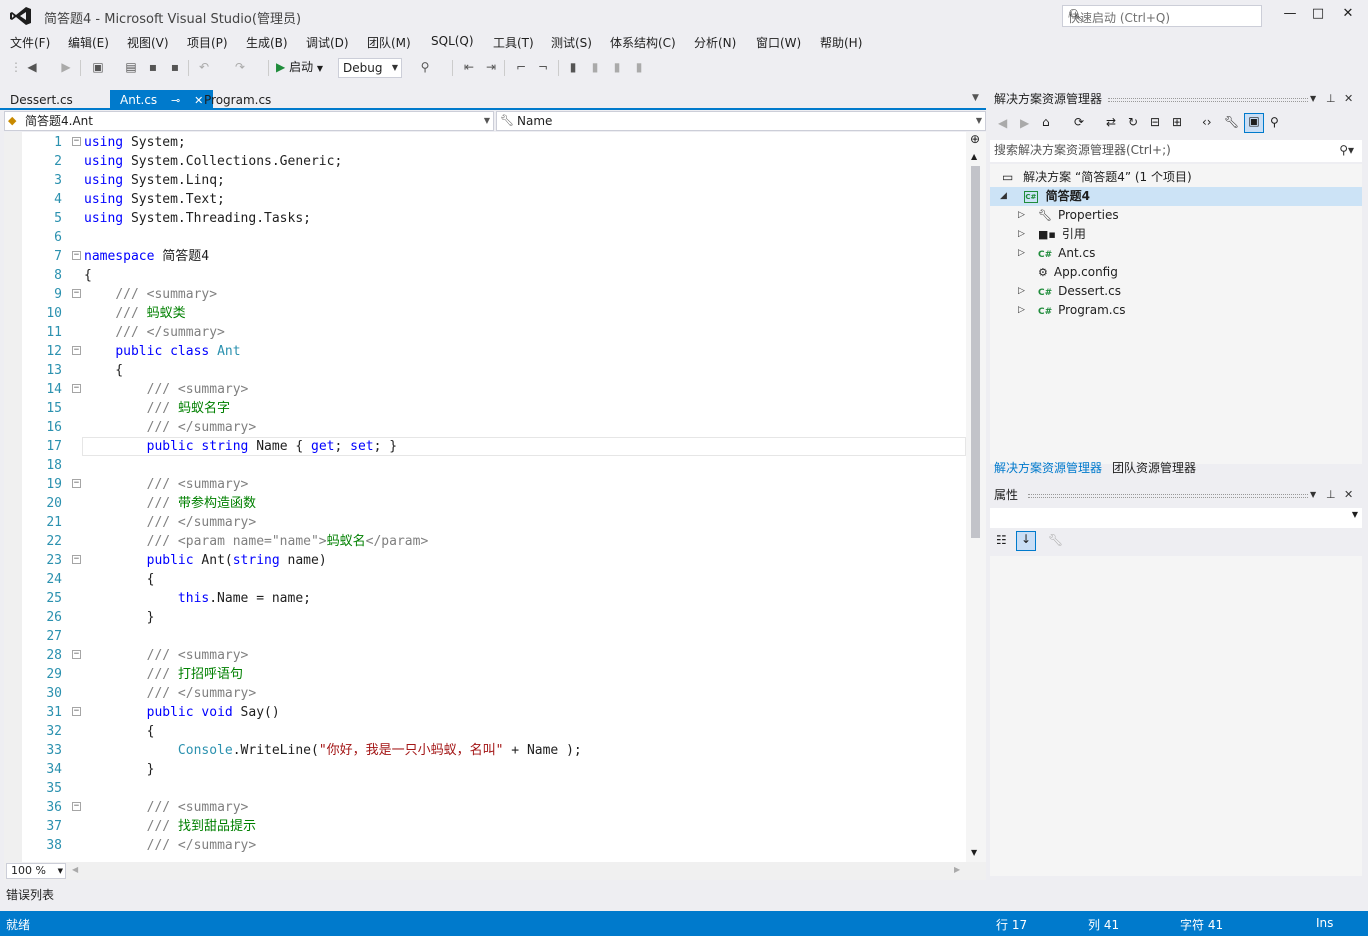 Image resolution: width=1368 pixels, height=936 pixels. I want to click on outdent-icon: ⇤, so click(469, 67).